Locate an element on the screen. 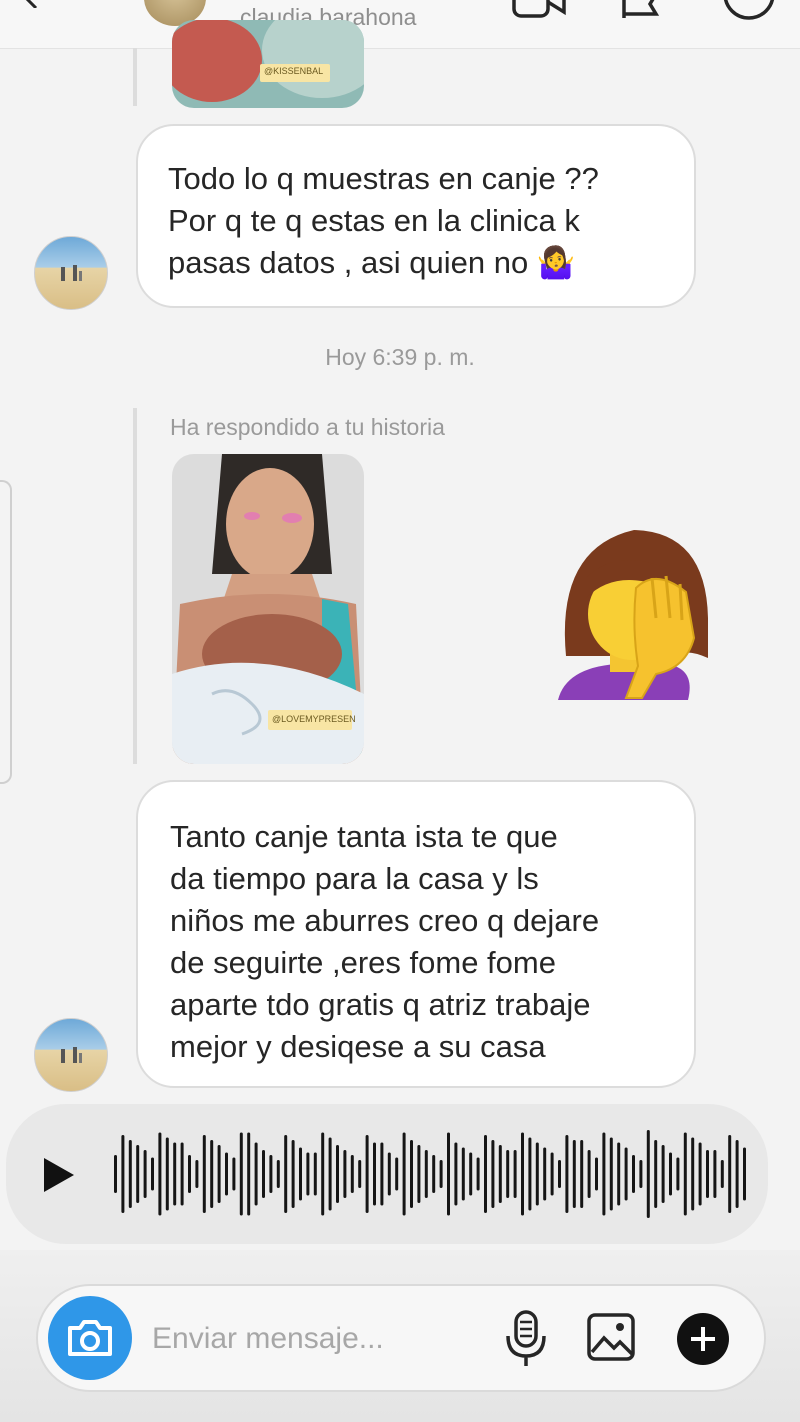 The height and width of the screenshot is (1422, 800). play-icon is located at coordinates (59, 1175).